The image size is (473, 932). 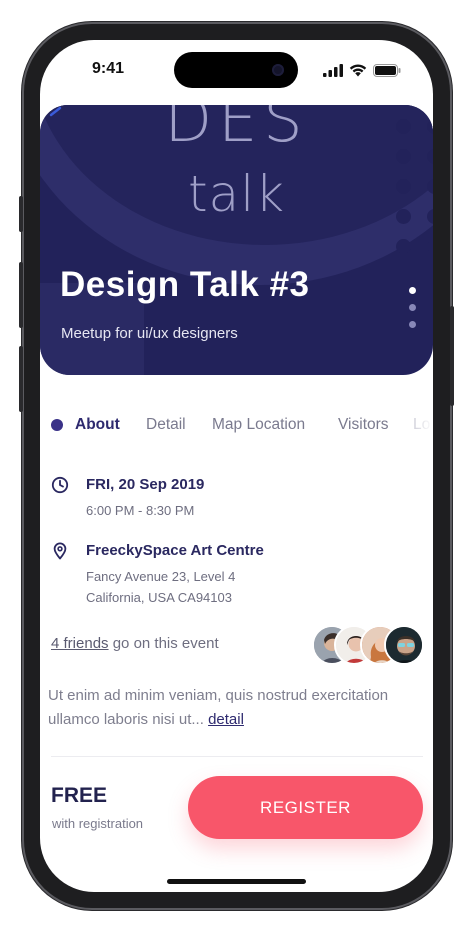 What do you see at coordinates (80, 643) in the screenshot?
I see `friends-link: 4 friends` at bounding box center [80, 643].